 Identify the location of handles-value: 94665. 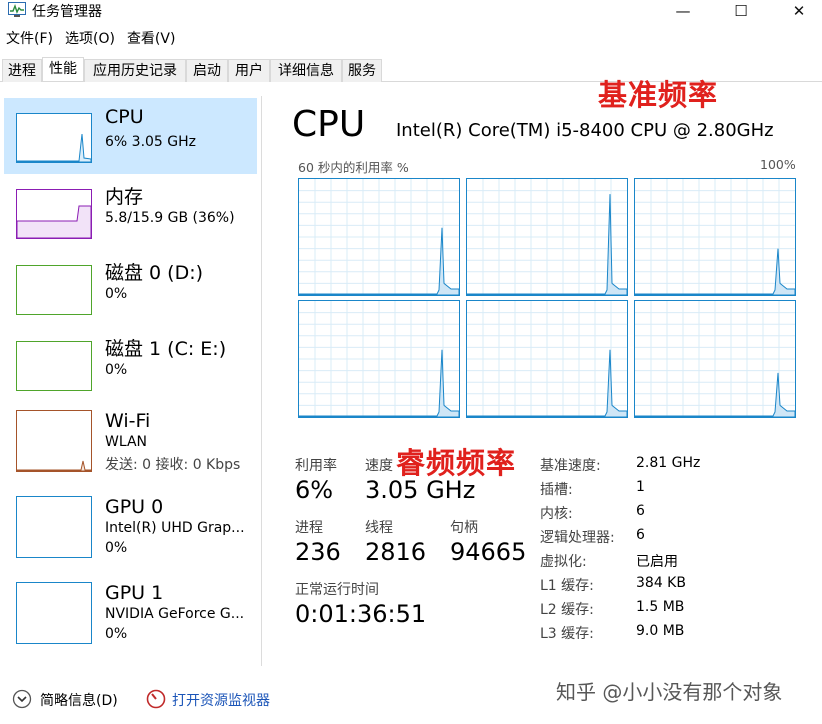
(488, 552).